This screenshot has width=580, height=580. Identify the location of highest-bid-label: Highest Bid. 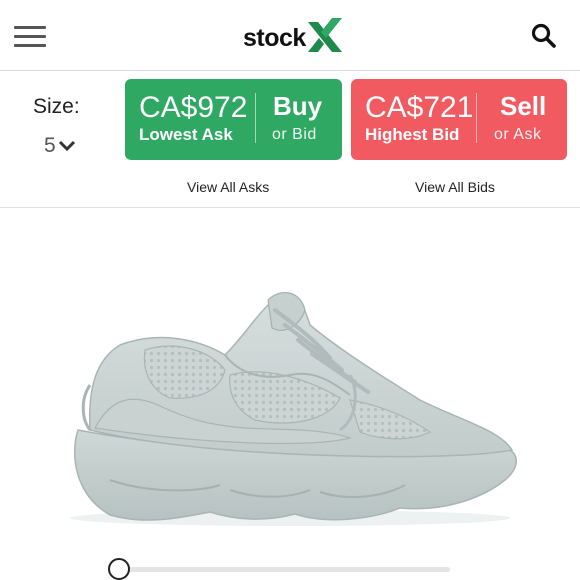
(412, 134).